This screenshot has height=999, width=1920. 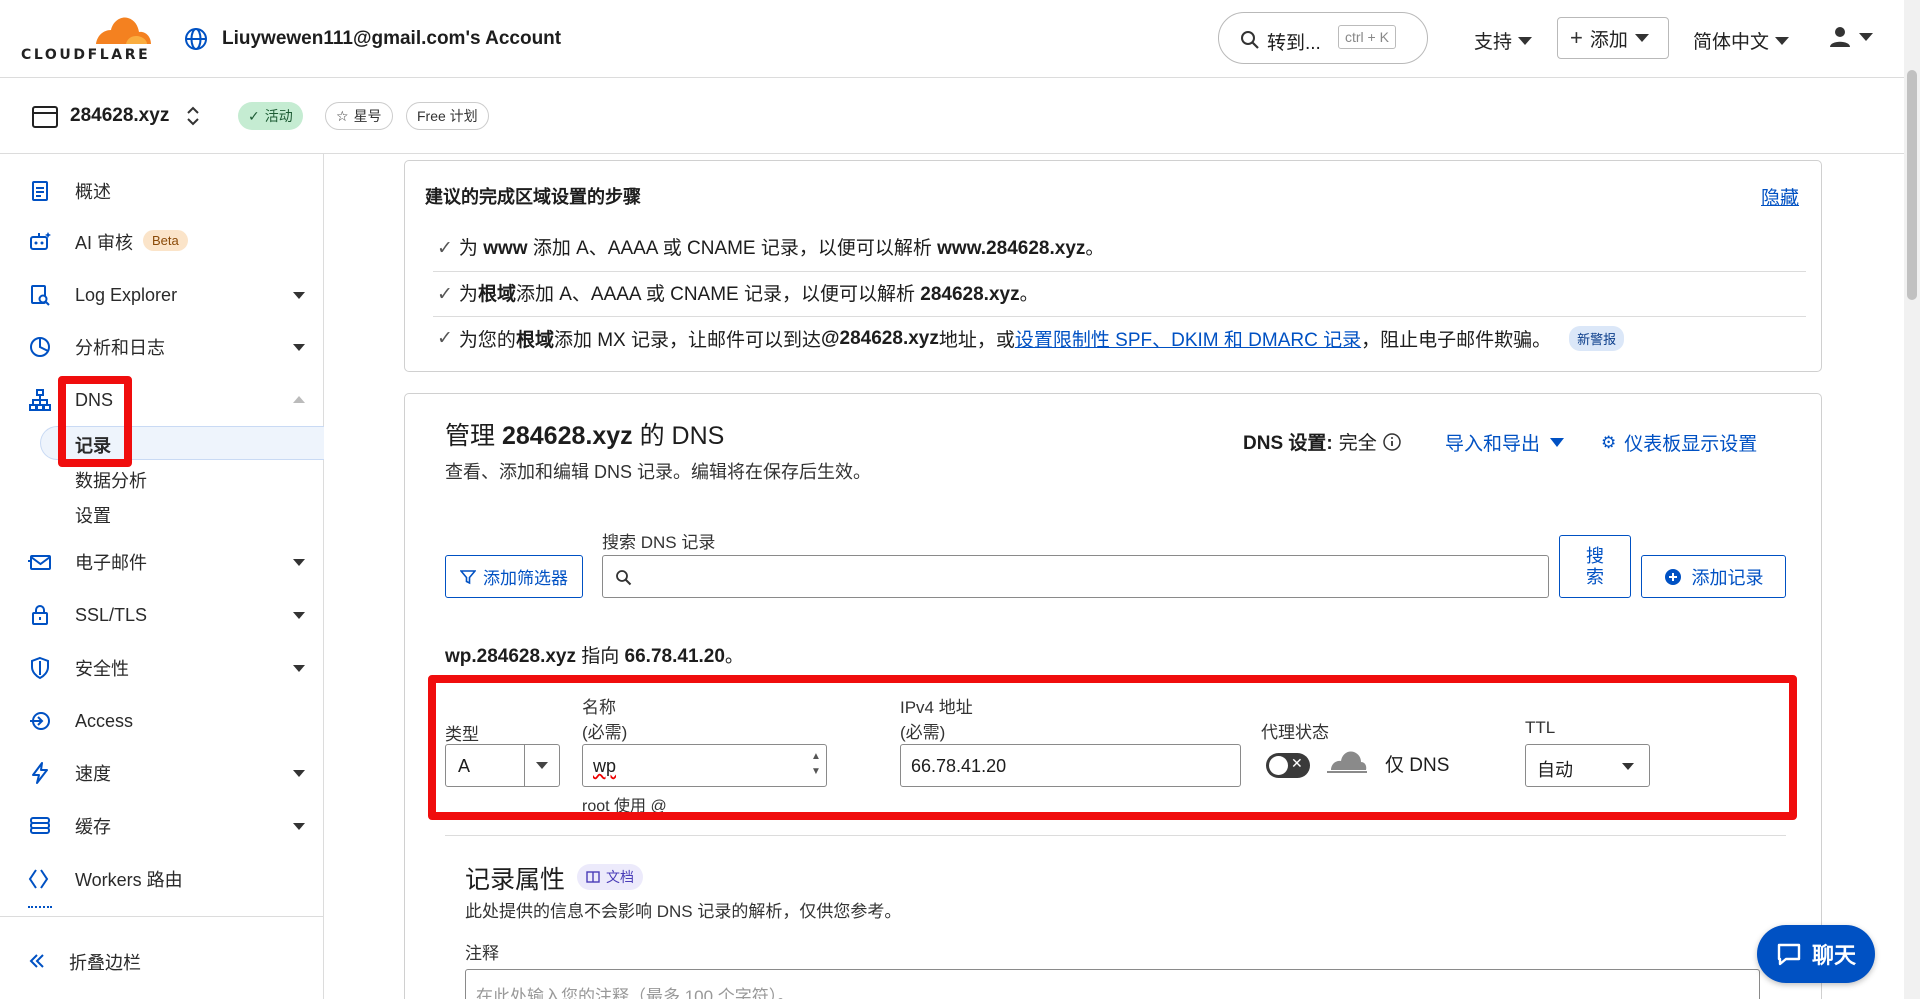 What do you see at coordinates (1112, 984) in the screenshot?
I see `comment-input: 在此处输入您的注释（最多 100 个字符）。` at bounding box center [1112, 984].